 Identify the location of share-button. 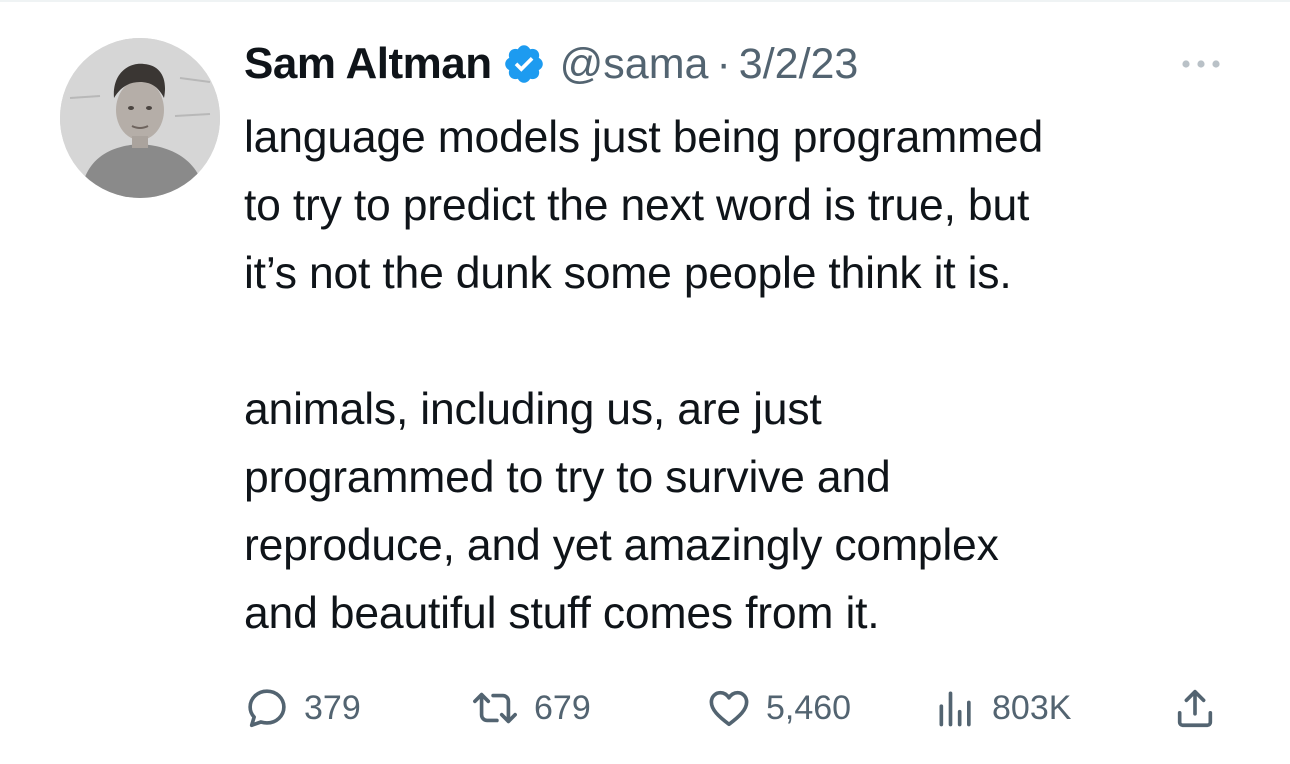
(1195, 708).